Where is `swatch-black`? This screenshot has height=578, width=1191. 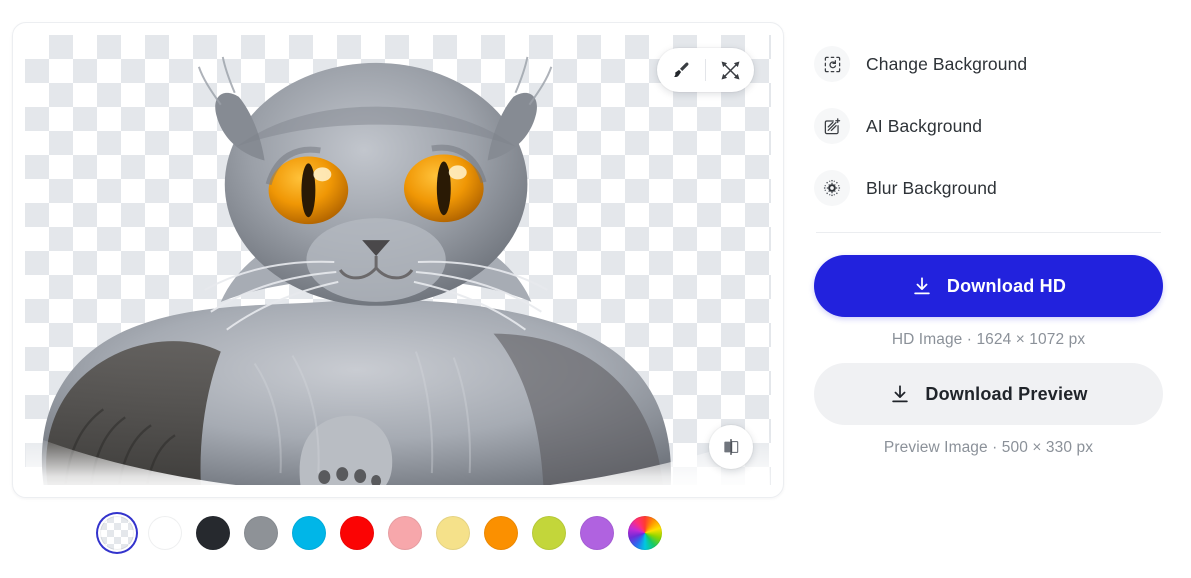 swatch-black is located at coordinates (213, 533).